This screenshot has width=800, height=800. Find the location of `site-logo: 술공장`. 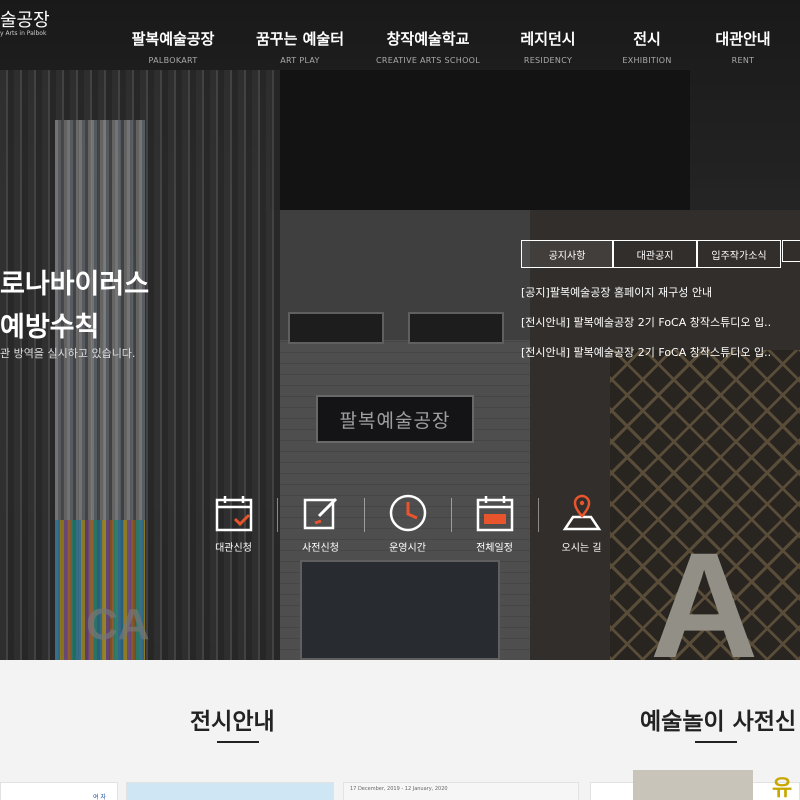

site-logo: 술공장 is located at coordinates (25, 19).